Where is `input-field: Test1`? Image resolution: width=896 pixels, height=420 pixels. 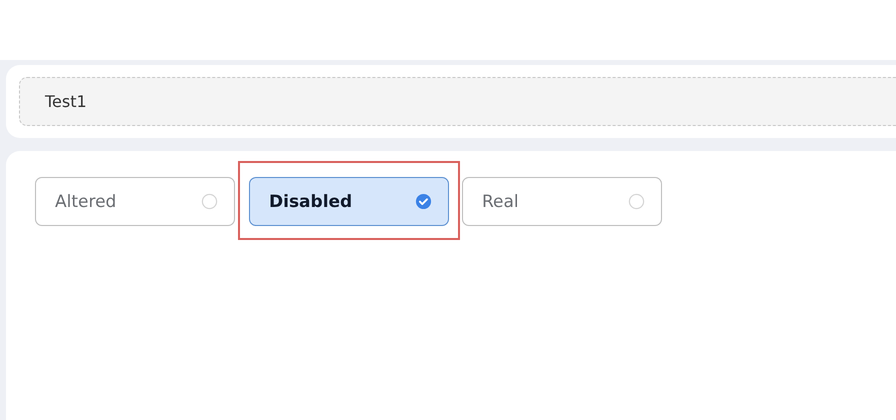 input-field: Test1 is located at coordinates (457, 101).